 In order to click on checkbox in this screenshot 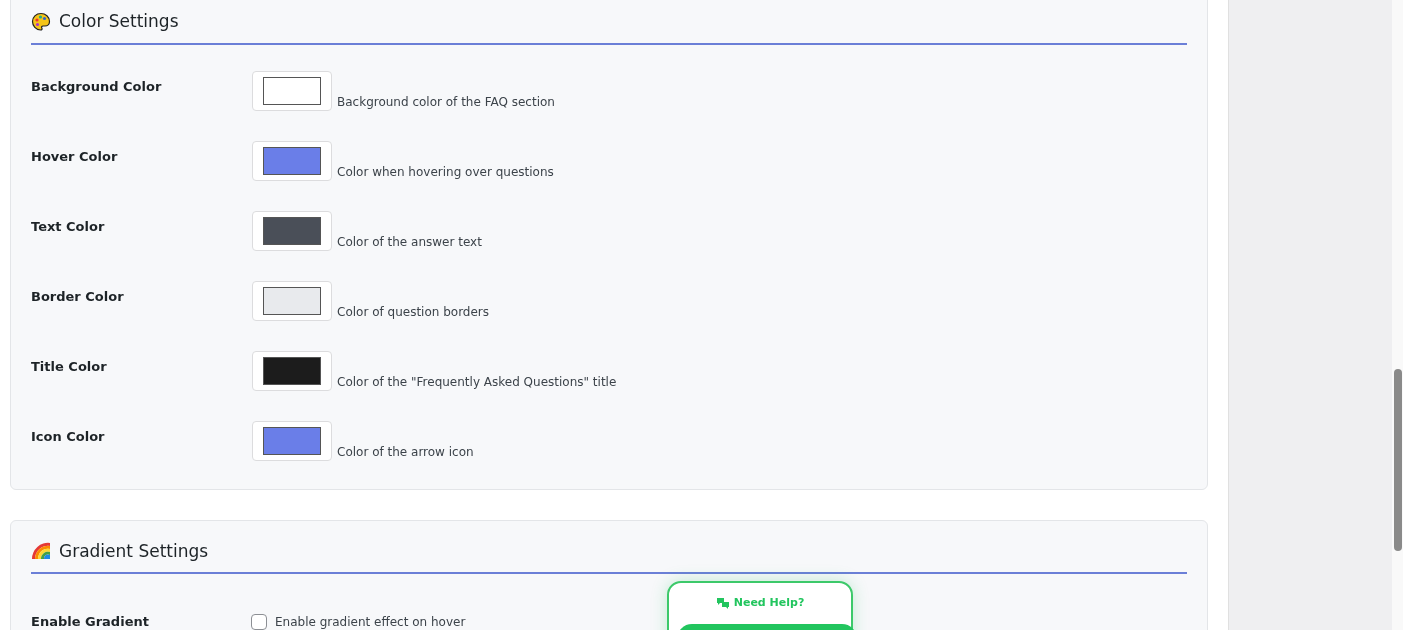, I will do `click(259, 621)`.